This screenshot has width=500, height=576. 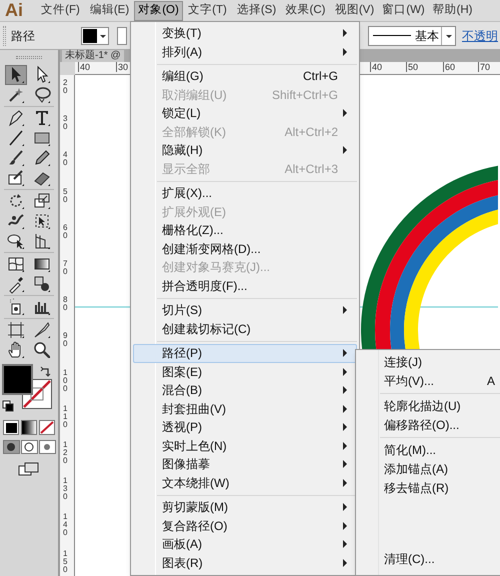 What do you see at coordinates (245, 483) in the screenshot?
I see `menu-item: 文本绕排(W)` at bounding box center [245, 483].